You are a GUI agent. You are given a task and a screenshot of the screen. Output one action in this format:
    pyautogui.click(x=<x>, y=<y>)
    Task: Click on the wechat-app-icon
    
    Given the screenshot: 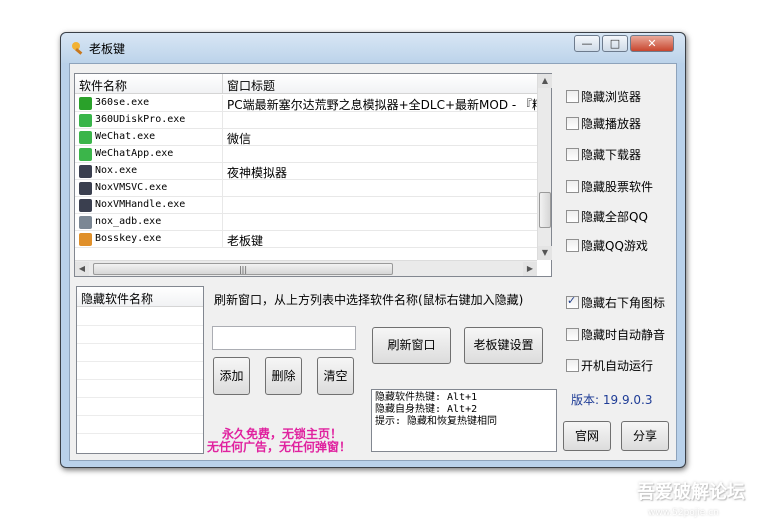 What is the action you would take?
    pyautogui.click(x=85, y=154)
    